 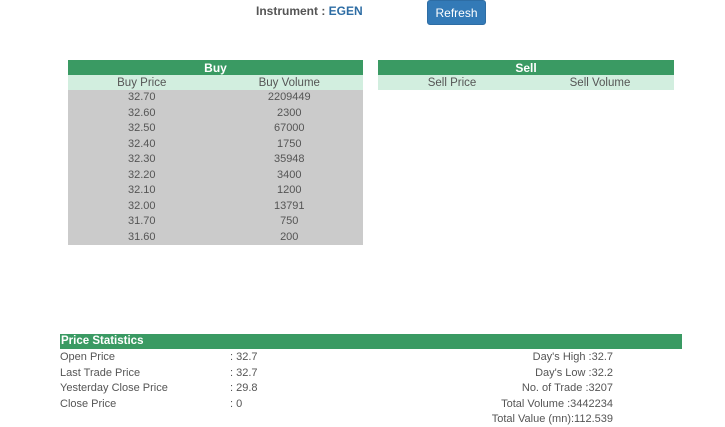 I want to click on refresh-button: Refresh, so click(x=456, y=12).